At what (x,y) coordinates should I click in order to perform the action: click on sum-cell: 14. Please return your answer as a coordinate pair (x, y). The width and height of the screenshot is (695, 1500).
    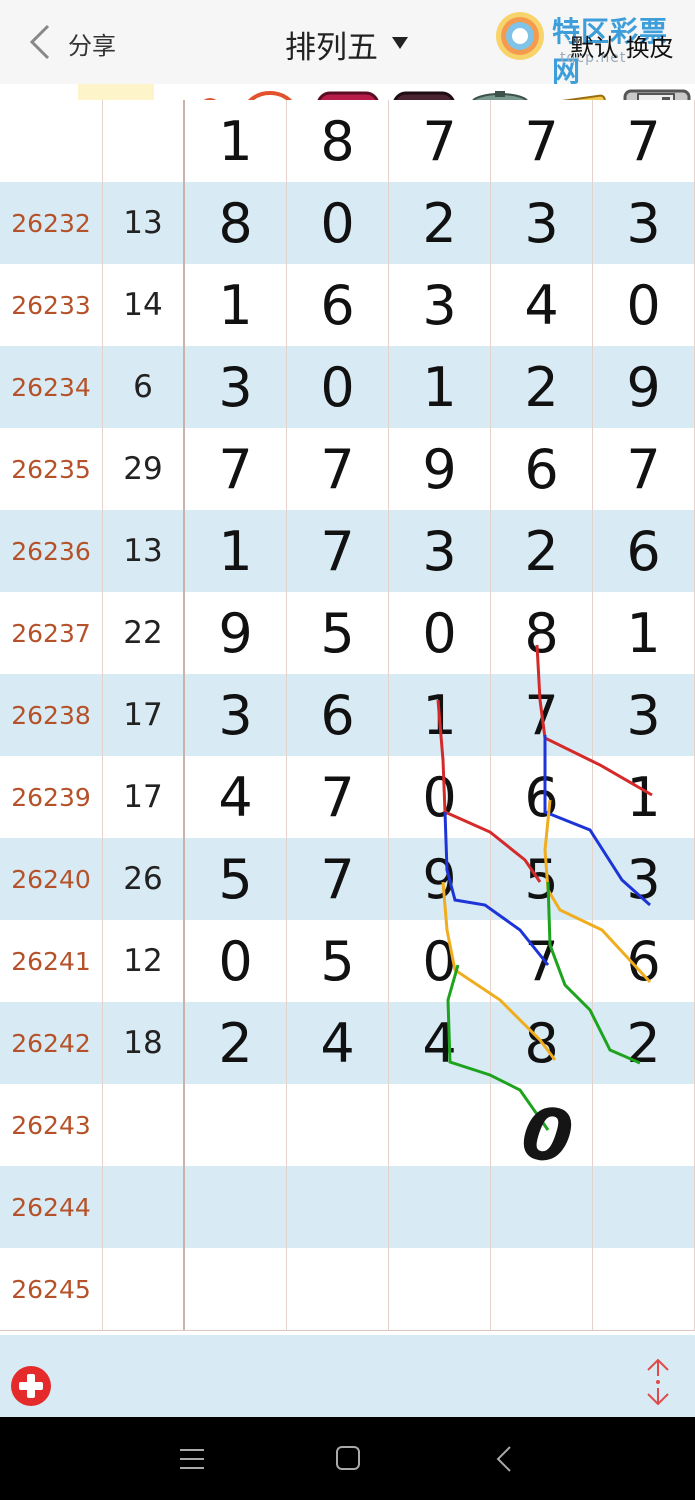
    Looking at the image, I should click on (144, 305).